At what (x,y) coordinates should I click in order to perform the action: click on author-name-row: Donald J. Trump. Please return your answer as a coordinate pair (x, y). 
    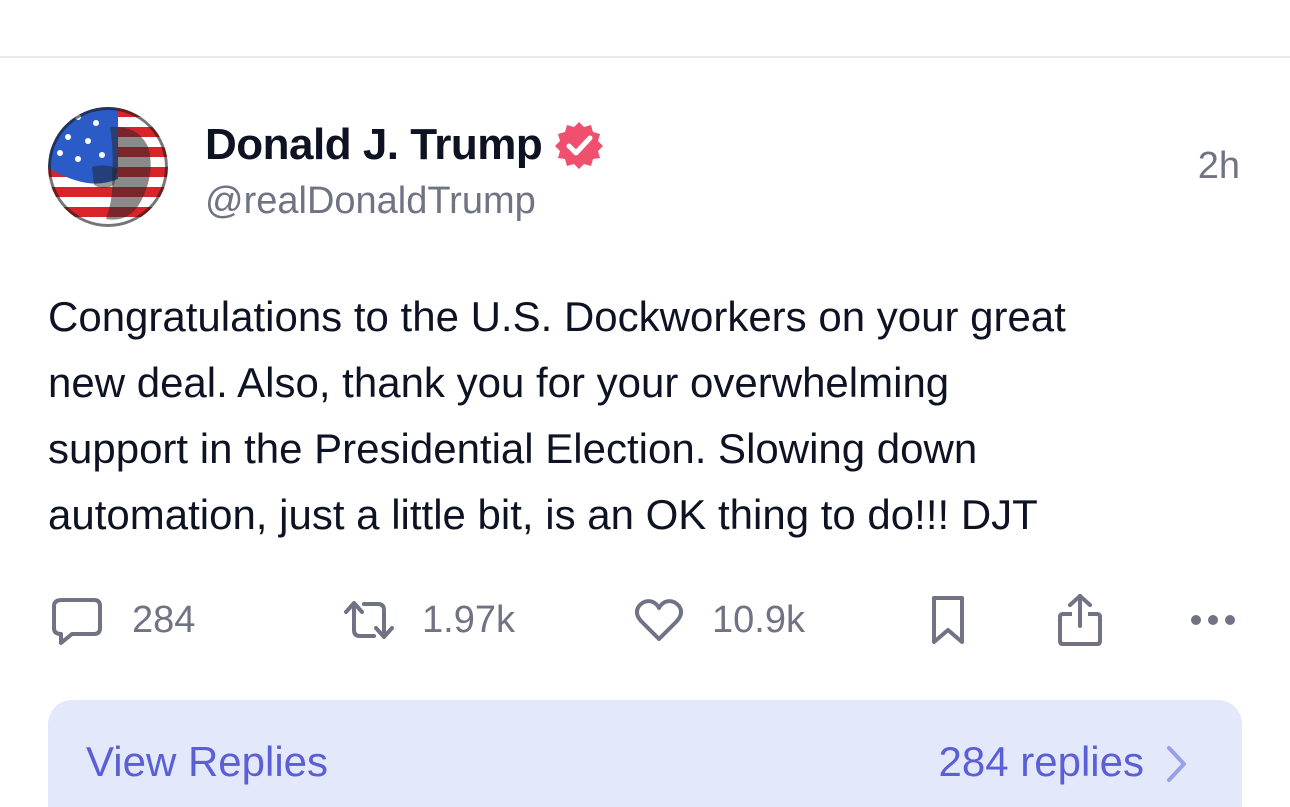
    Looking at the image, I should click on (404, 145).